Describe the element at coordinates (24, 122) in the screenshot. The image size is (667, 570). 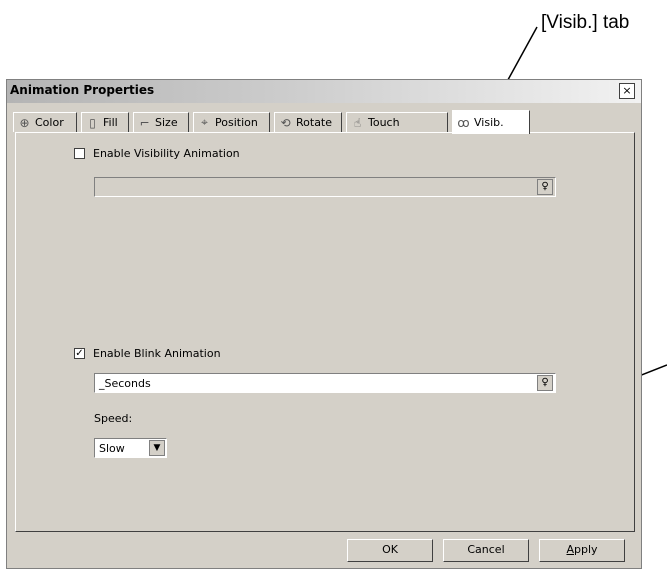
I see `color-wheel-icon: ⊕` at that location.